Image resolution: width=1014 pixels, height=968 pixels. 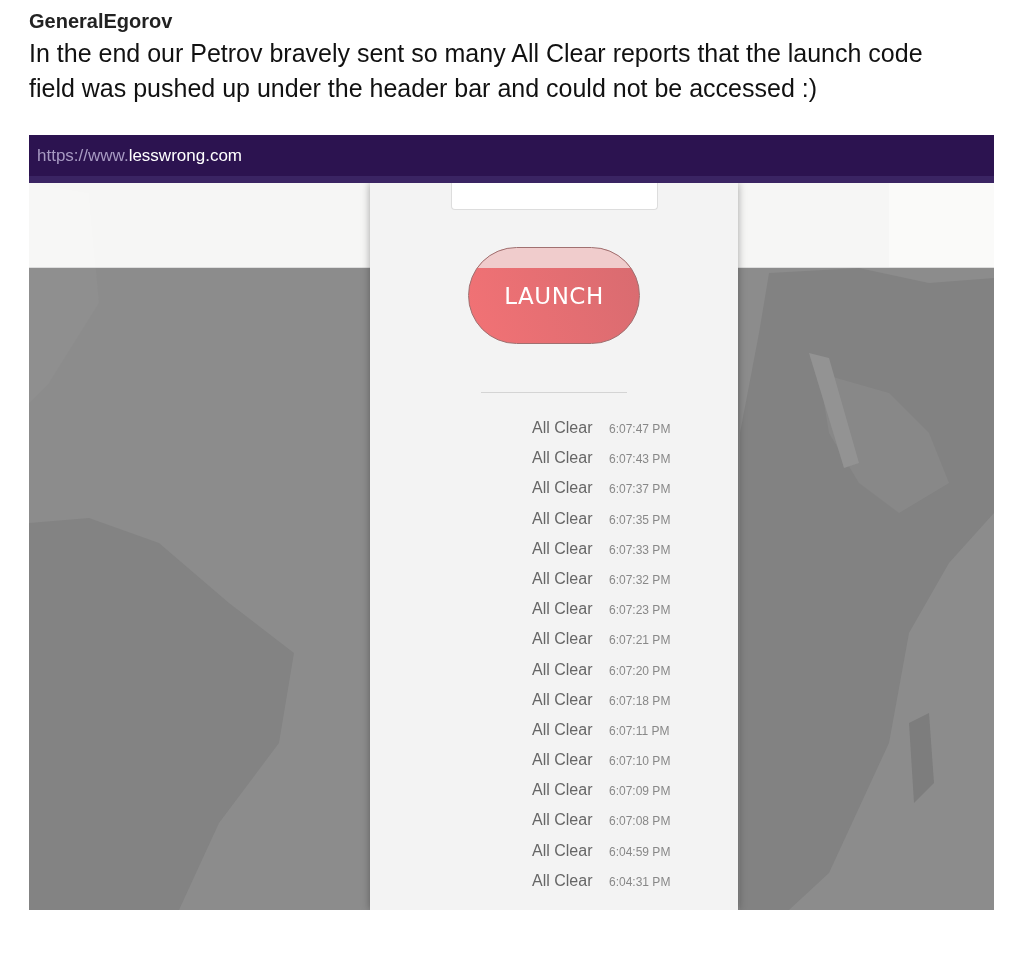 What do you see at coordinates (640, 670) in the screenshot?
I see `report-time: 6:07:20 PM` at bounding box center [640, 670].